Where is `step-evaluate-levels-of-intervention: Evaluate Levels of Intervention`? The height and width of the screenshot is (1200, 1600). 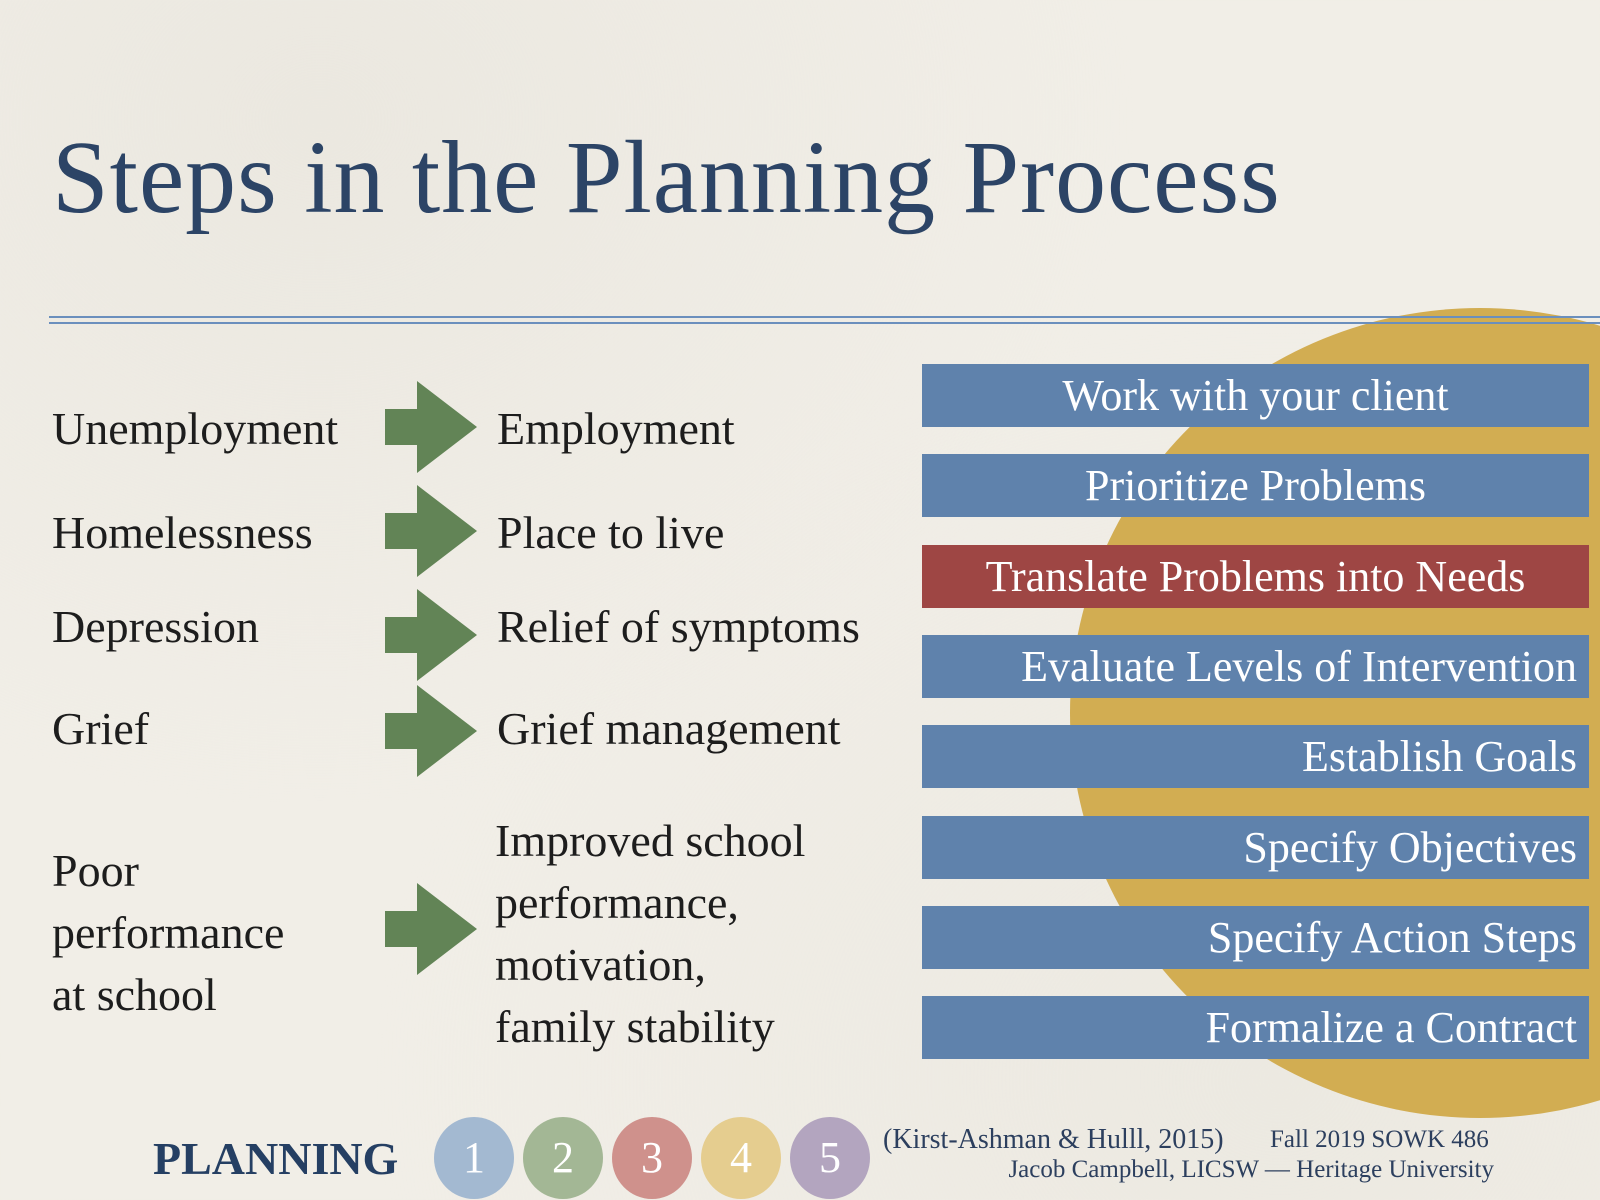
step-evaluate-levels-of-intervention: Evaluate Levels of Intervention is located at coordinates (1255, 666).